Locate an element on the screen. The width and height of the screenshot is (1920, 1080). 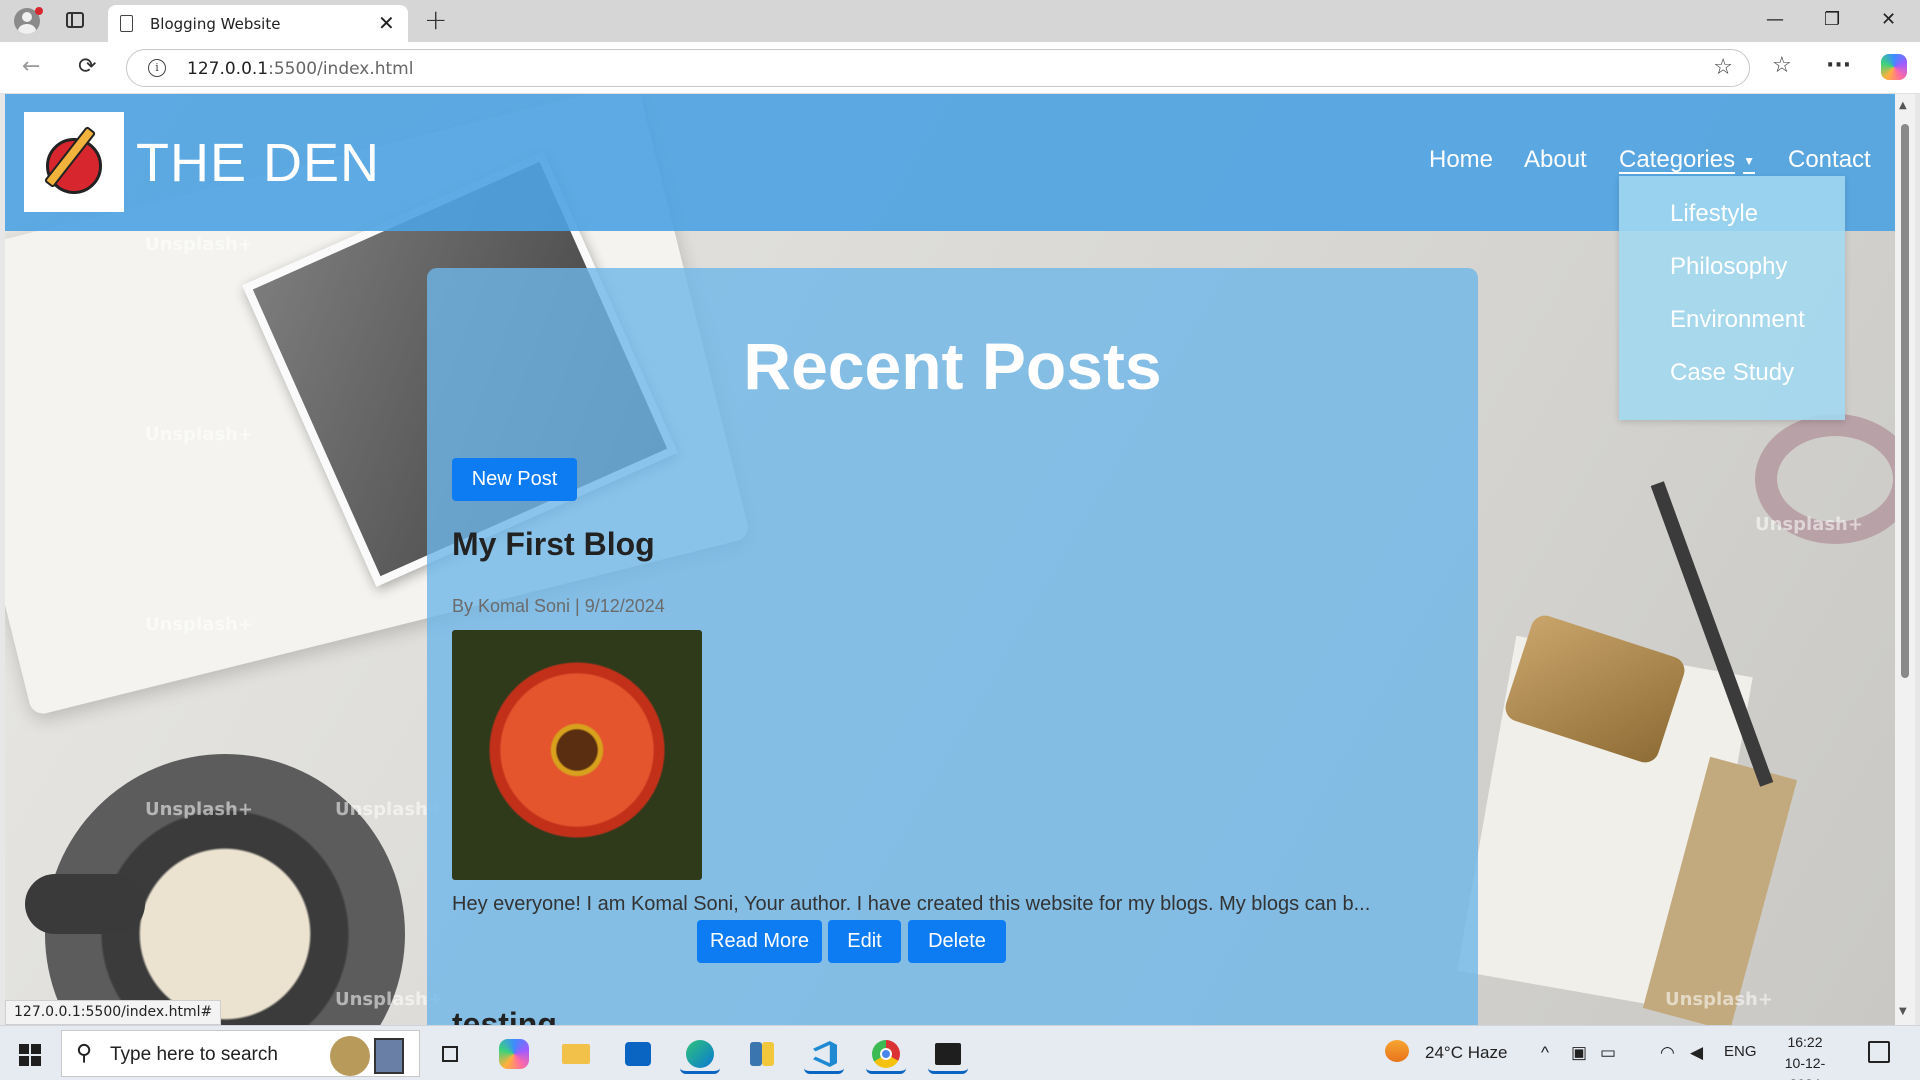
post-meta: By Komal Soni | 9/12/2024 is located at coordinates (558, 606).